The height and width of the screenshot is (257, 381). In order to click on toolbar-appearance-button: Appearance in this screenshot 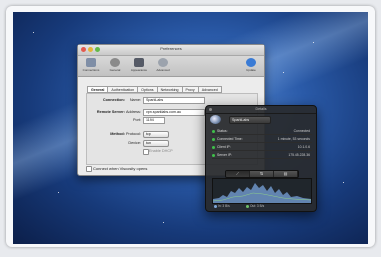, I will do `click(139, 65)`.